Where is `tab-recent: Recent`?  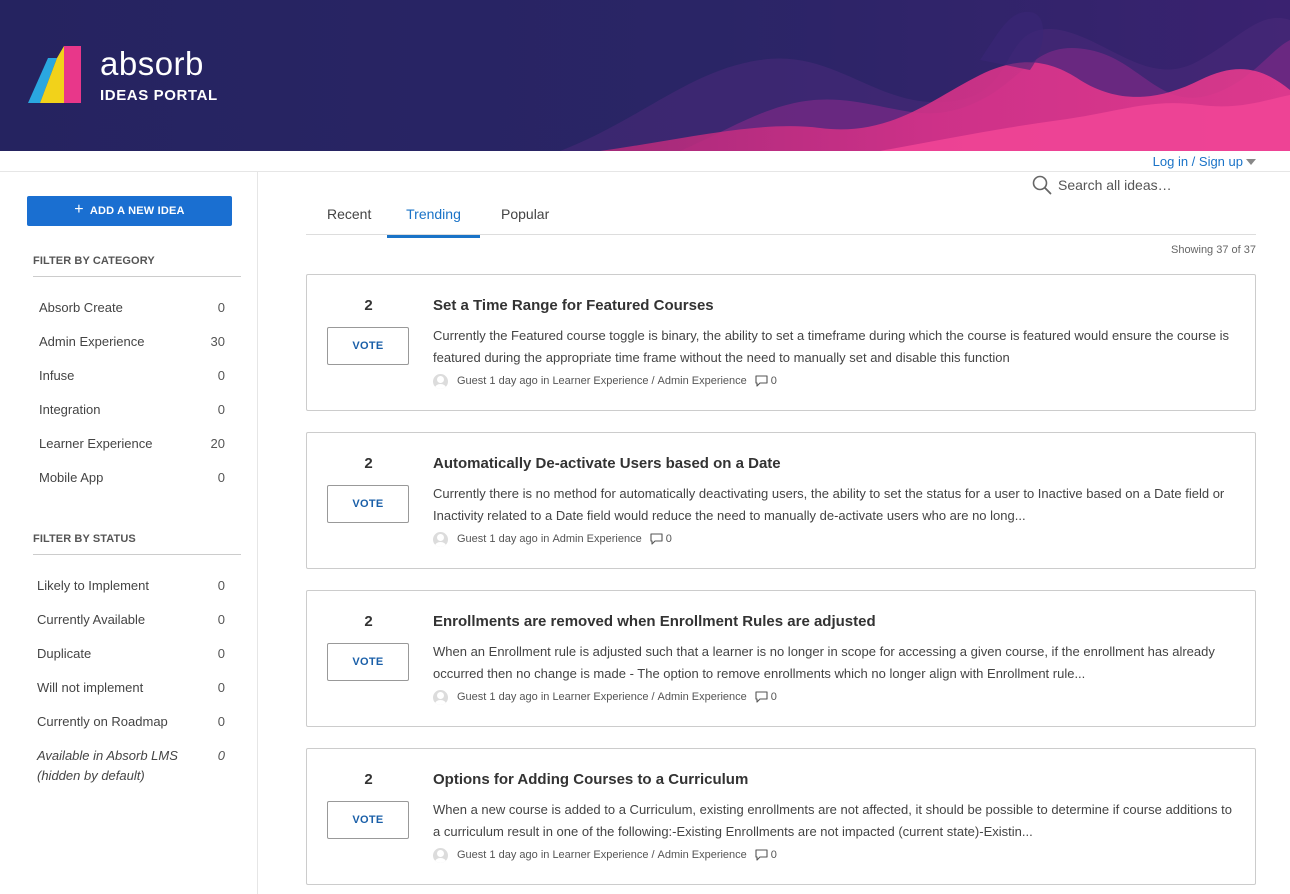
tab-recent: Recent is located at coordinates (349, 220).